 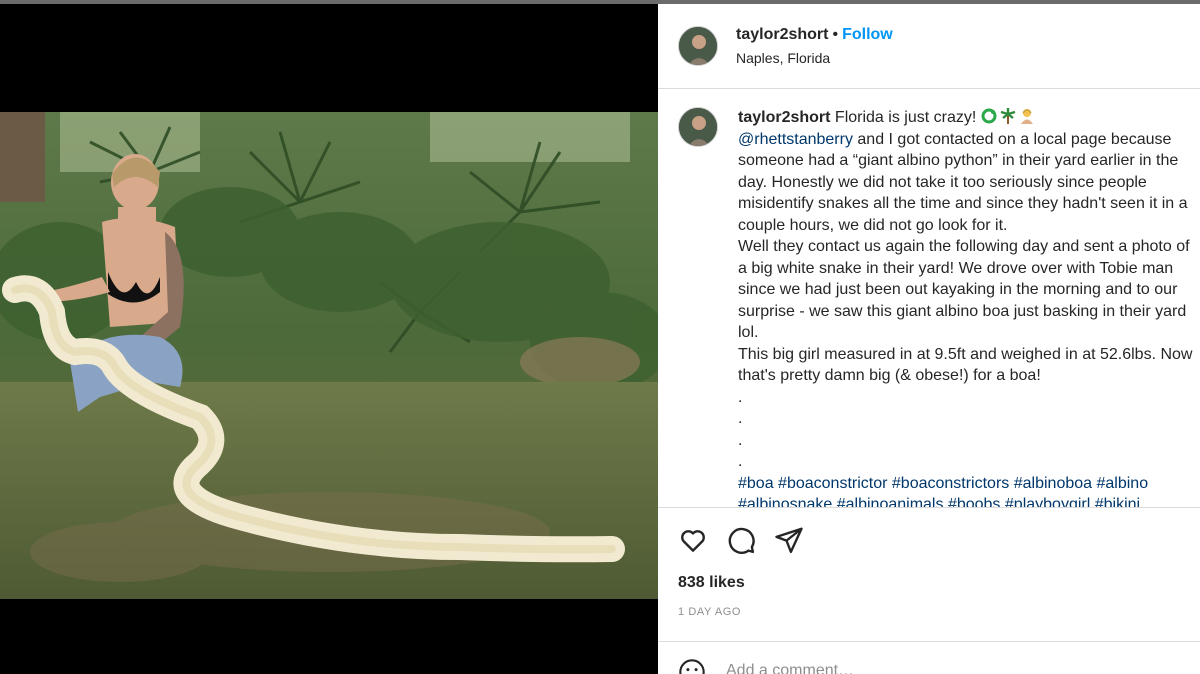 I want to click on caption-avatar, so click(x=698, y=127).